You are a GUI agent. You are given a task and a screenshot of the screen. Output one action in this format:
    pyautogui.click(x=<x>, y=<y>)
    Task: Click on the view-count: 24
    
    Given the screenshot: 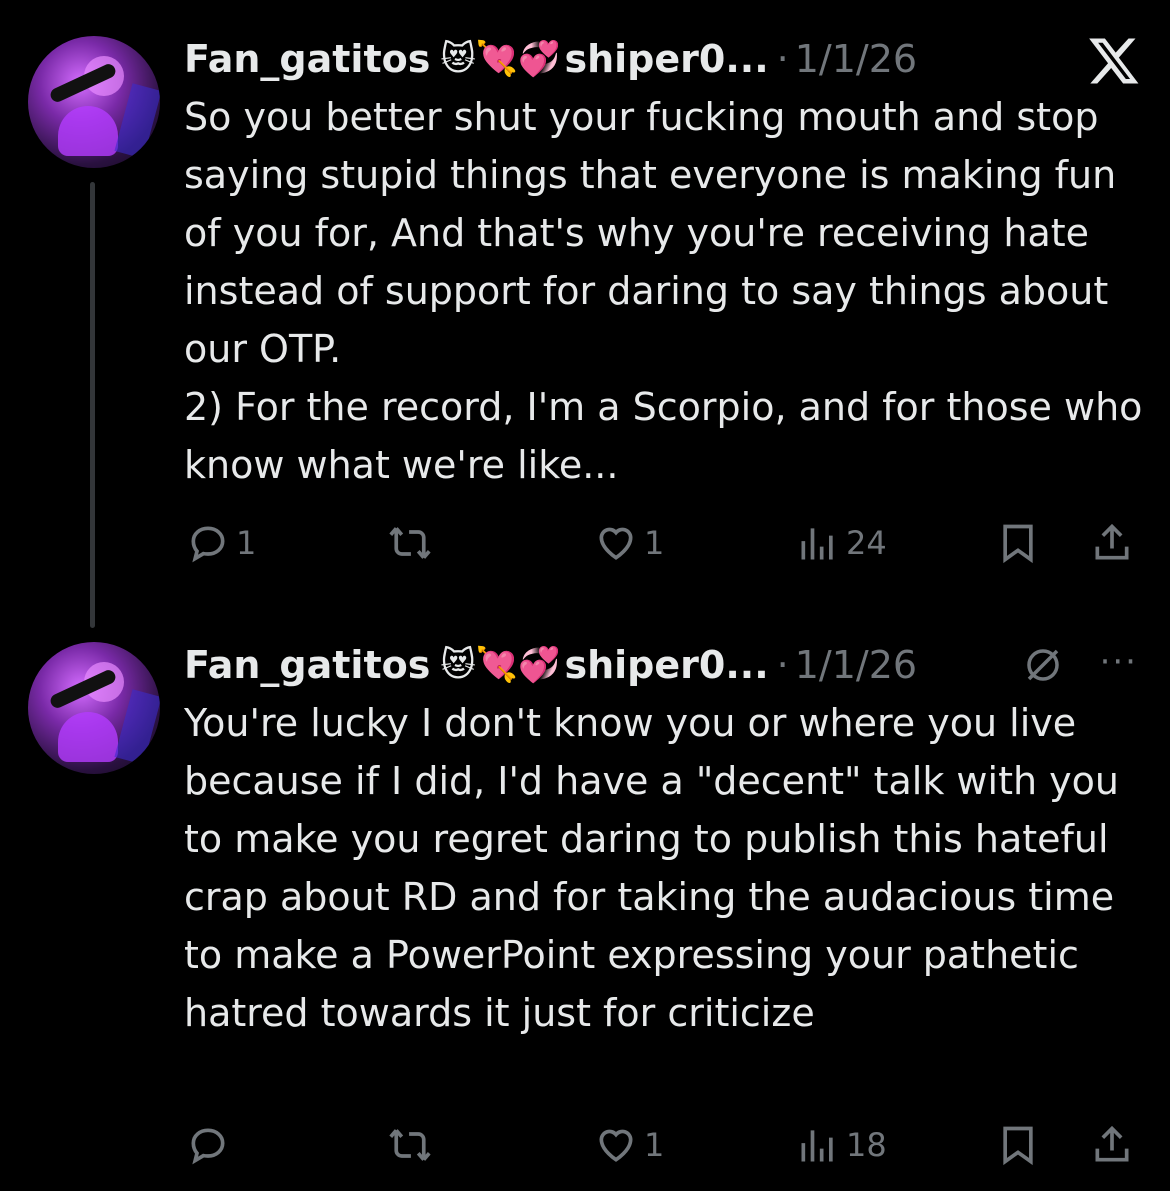 What is the action you would take?
    pyautogui.click(x=866, y=543)
    